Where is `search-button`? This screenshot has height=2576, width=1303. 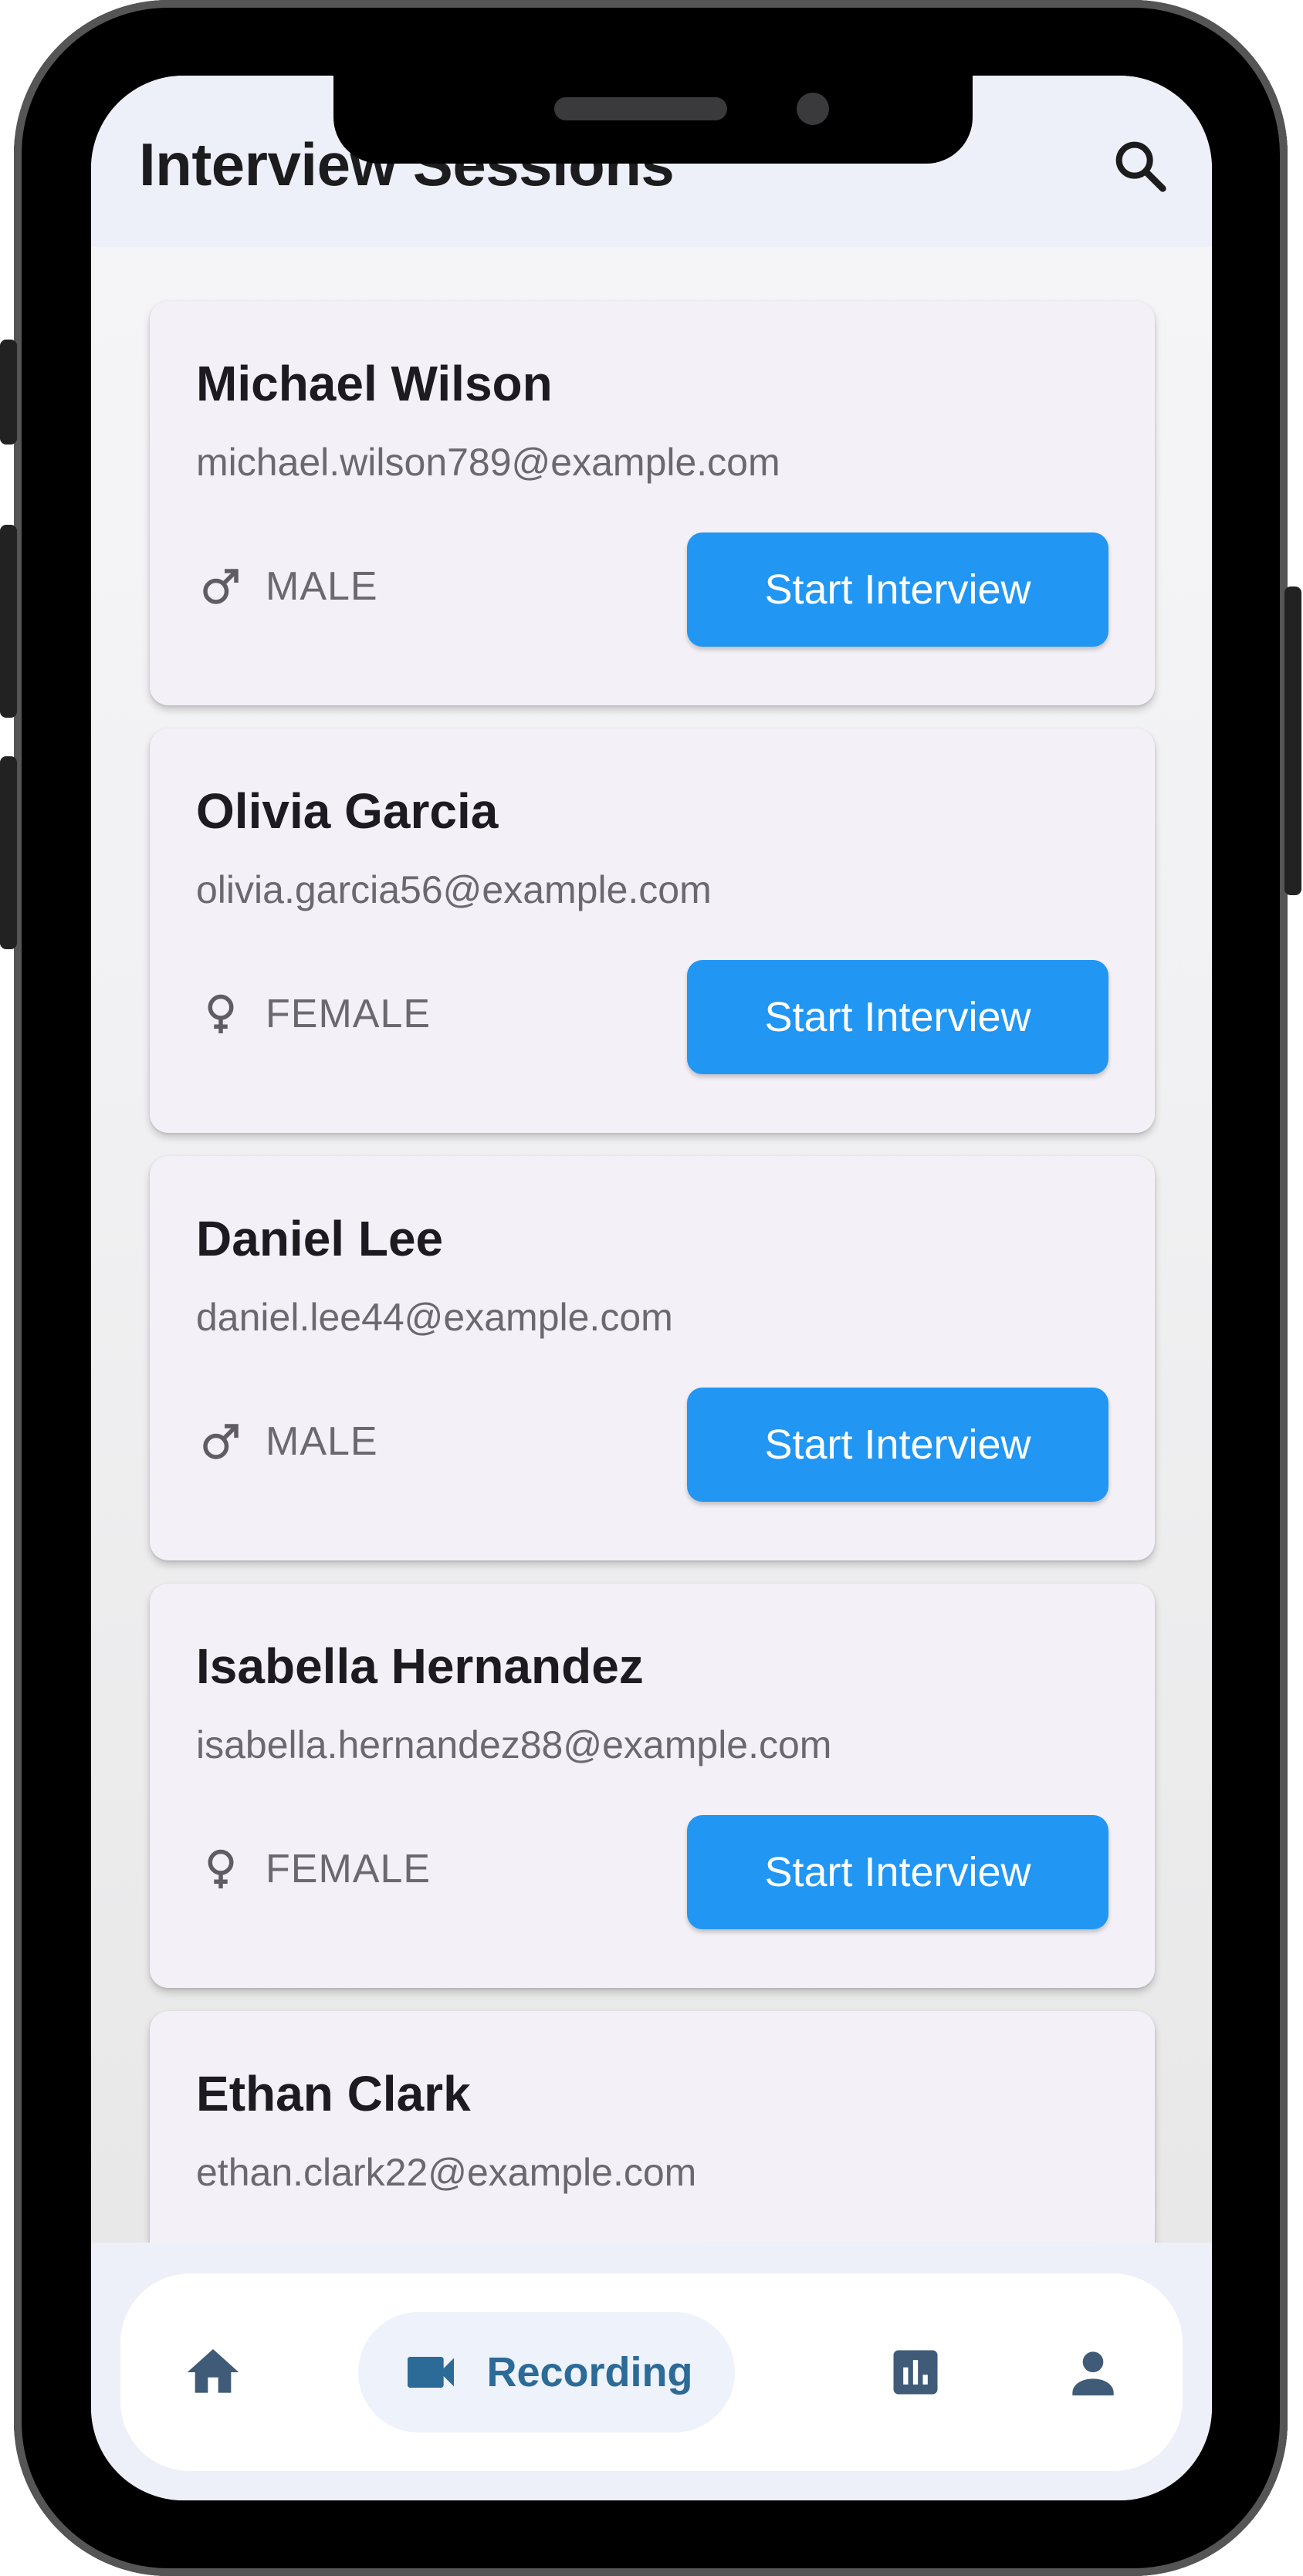
search-button is located at coordinates (1141, 167).